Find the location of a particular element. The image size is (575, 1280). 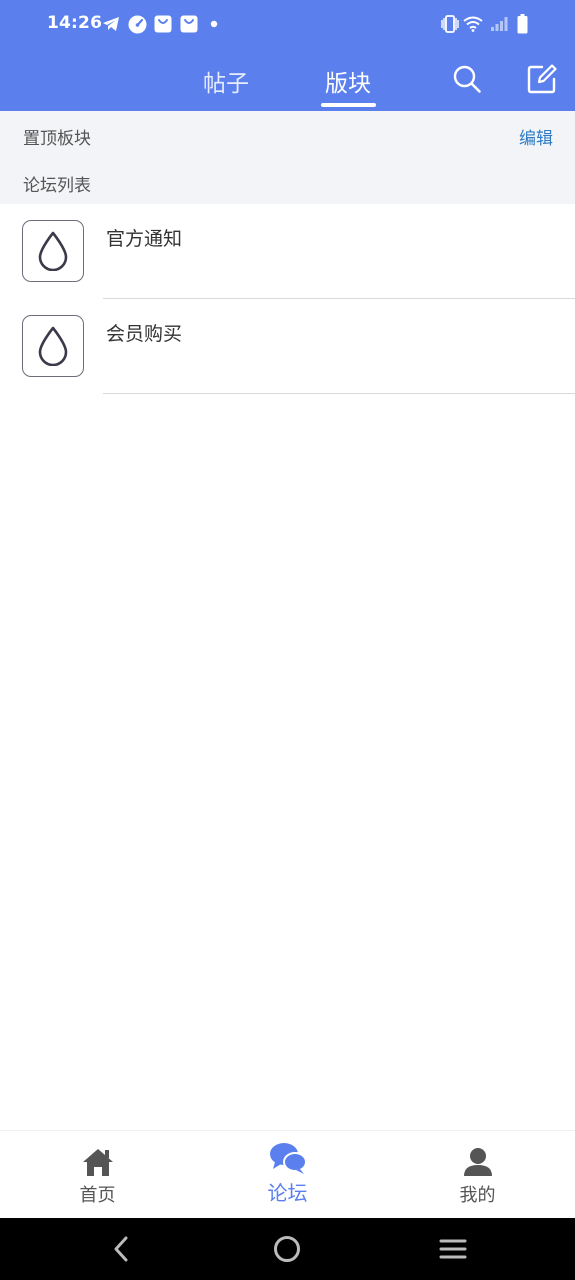

tab-posts: 帖子 is located at coordinates (226, 81).